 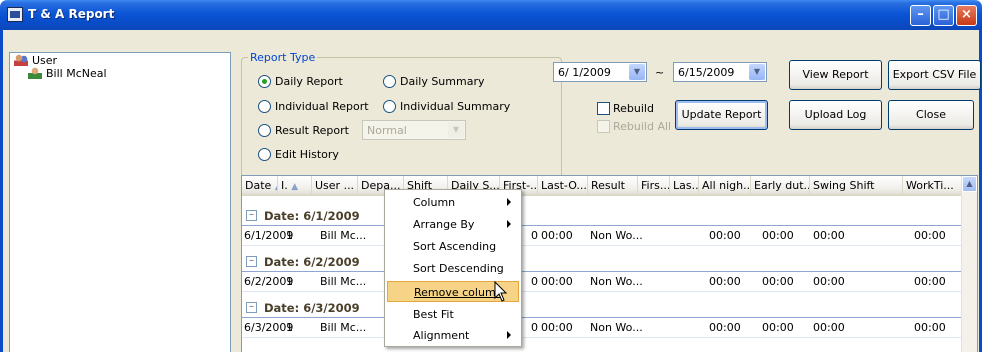 What do you see at coordinates (613, 186) in the screenshot?
I see `column-header-result: Result` at bounding box center [613, 186].